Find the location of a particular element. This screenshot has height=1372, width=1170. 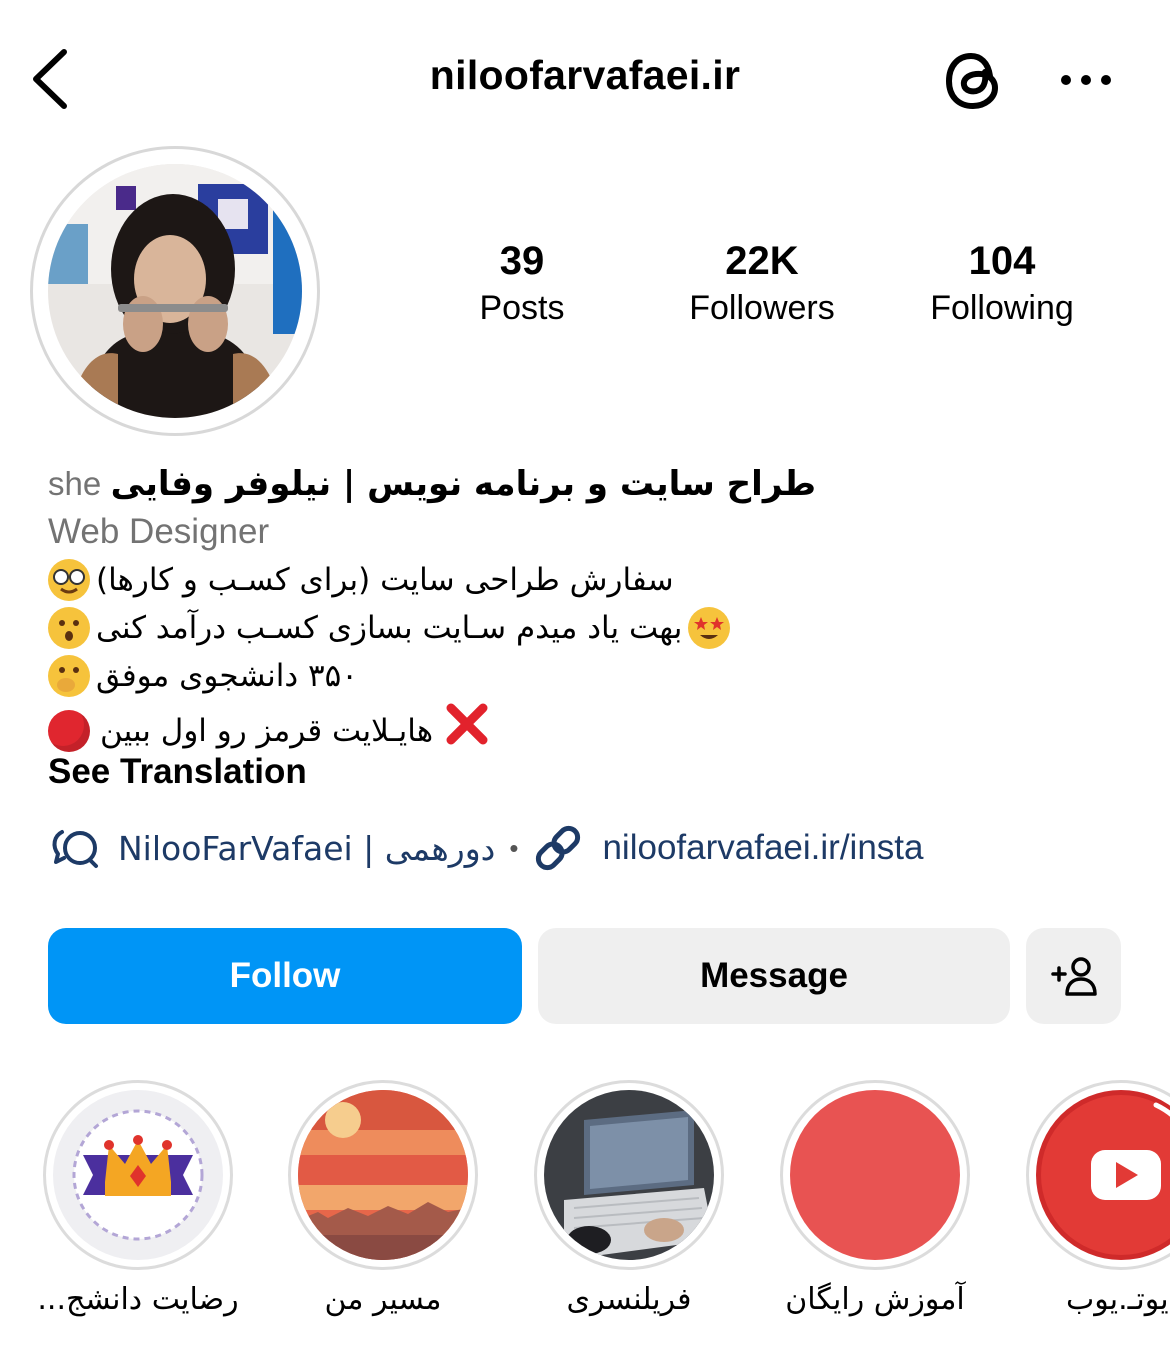

hushed-face-icon is located at coordinates (69, 628).